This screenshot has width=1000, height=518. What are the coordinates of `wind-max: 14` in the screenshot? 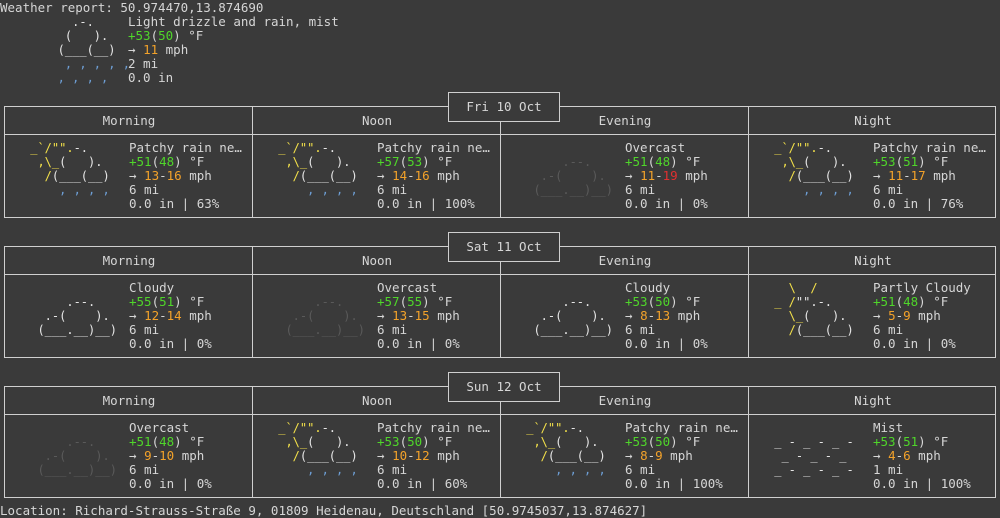 It's located at (174, 315).